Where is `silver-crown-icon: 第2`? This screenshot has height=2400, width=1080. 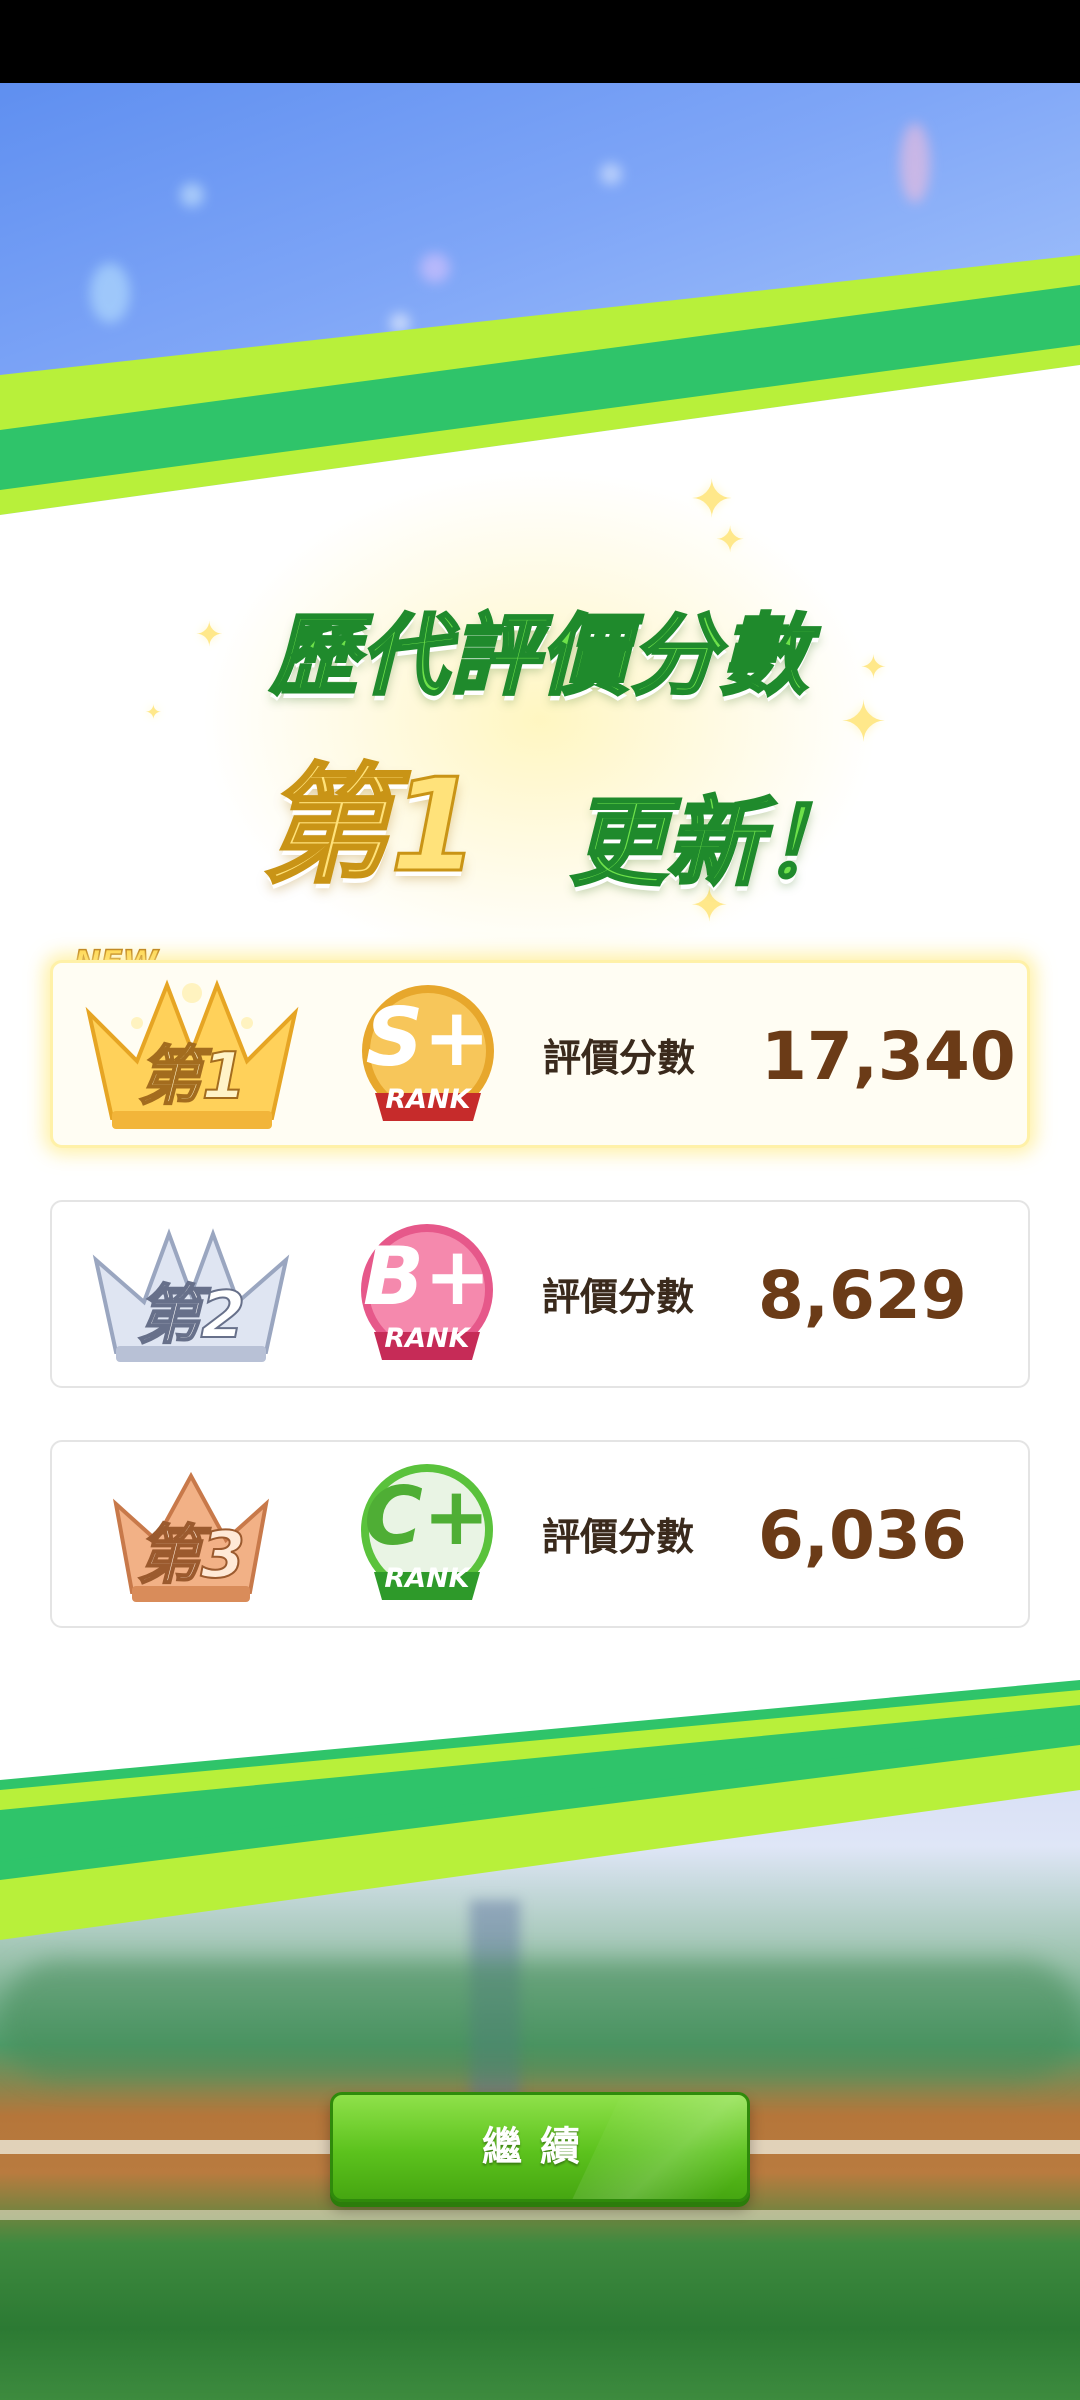 silver-crown-icon: 第2 is located at coordinates (191, 1296).